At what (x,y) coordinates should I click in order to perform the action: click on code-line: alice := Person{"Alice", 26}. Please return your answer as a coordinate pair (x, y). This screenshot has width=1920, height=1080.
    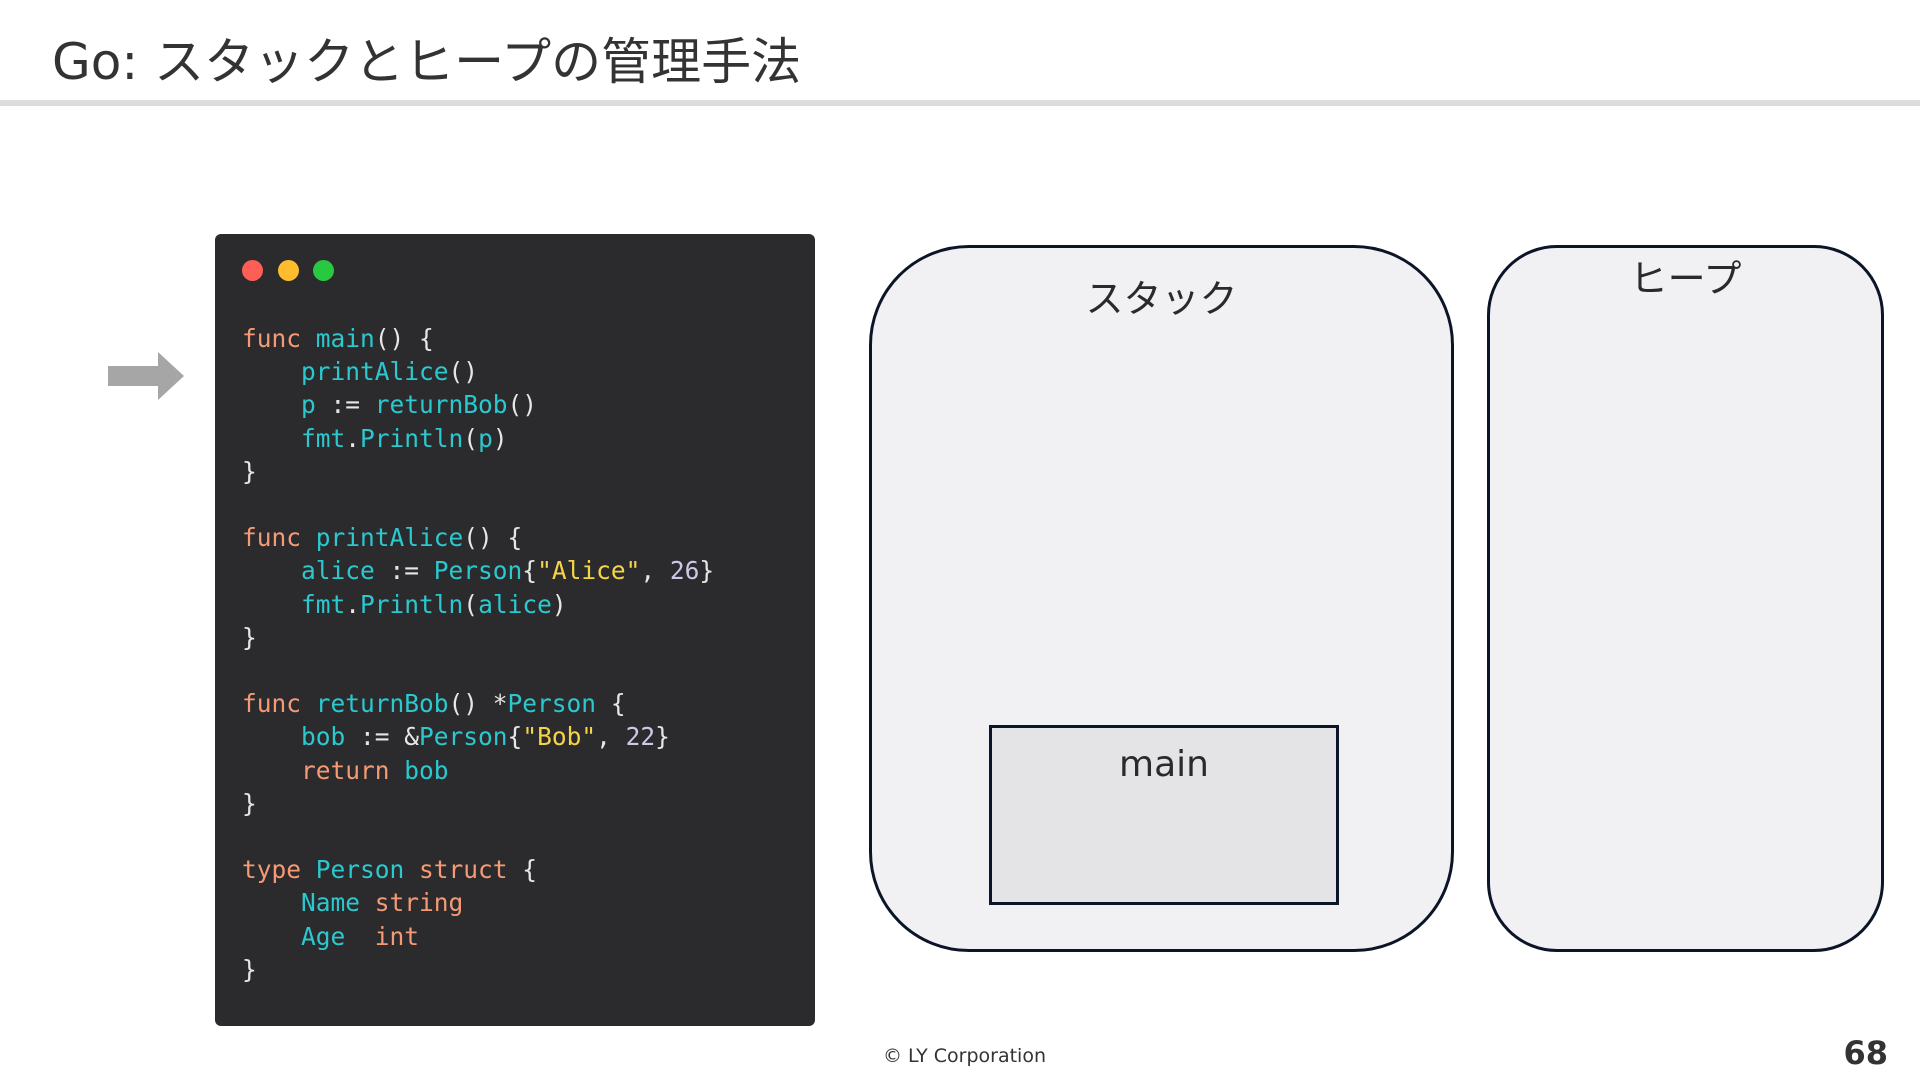
    Looking at the image, I should click on (478, 571).